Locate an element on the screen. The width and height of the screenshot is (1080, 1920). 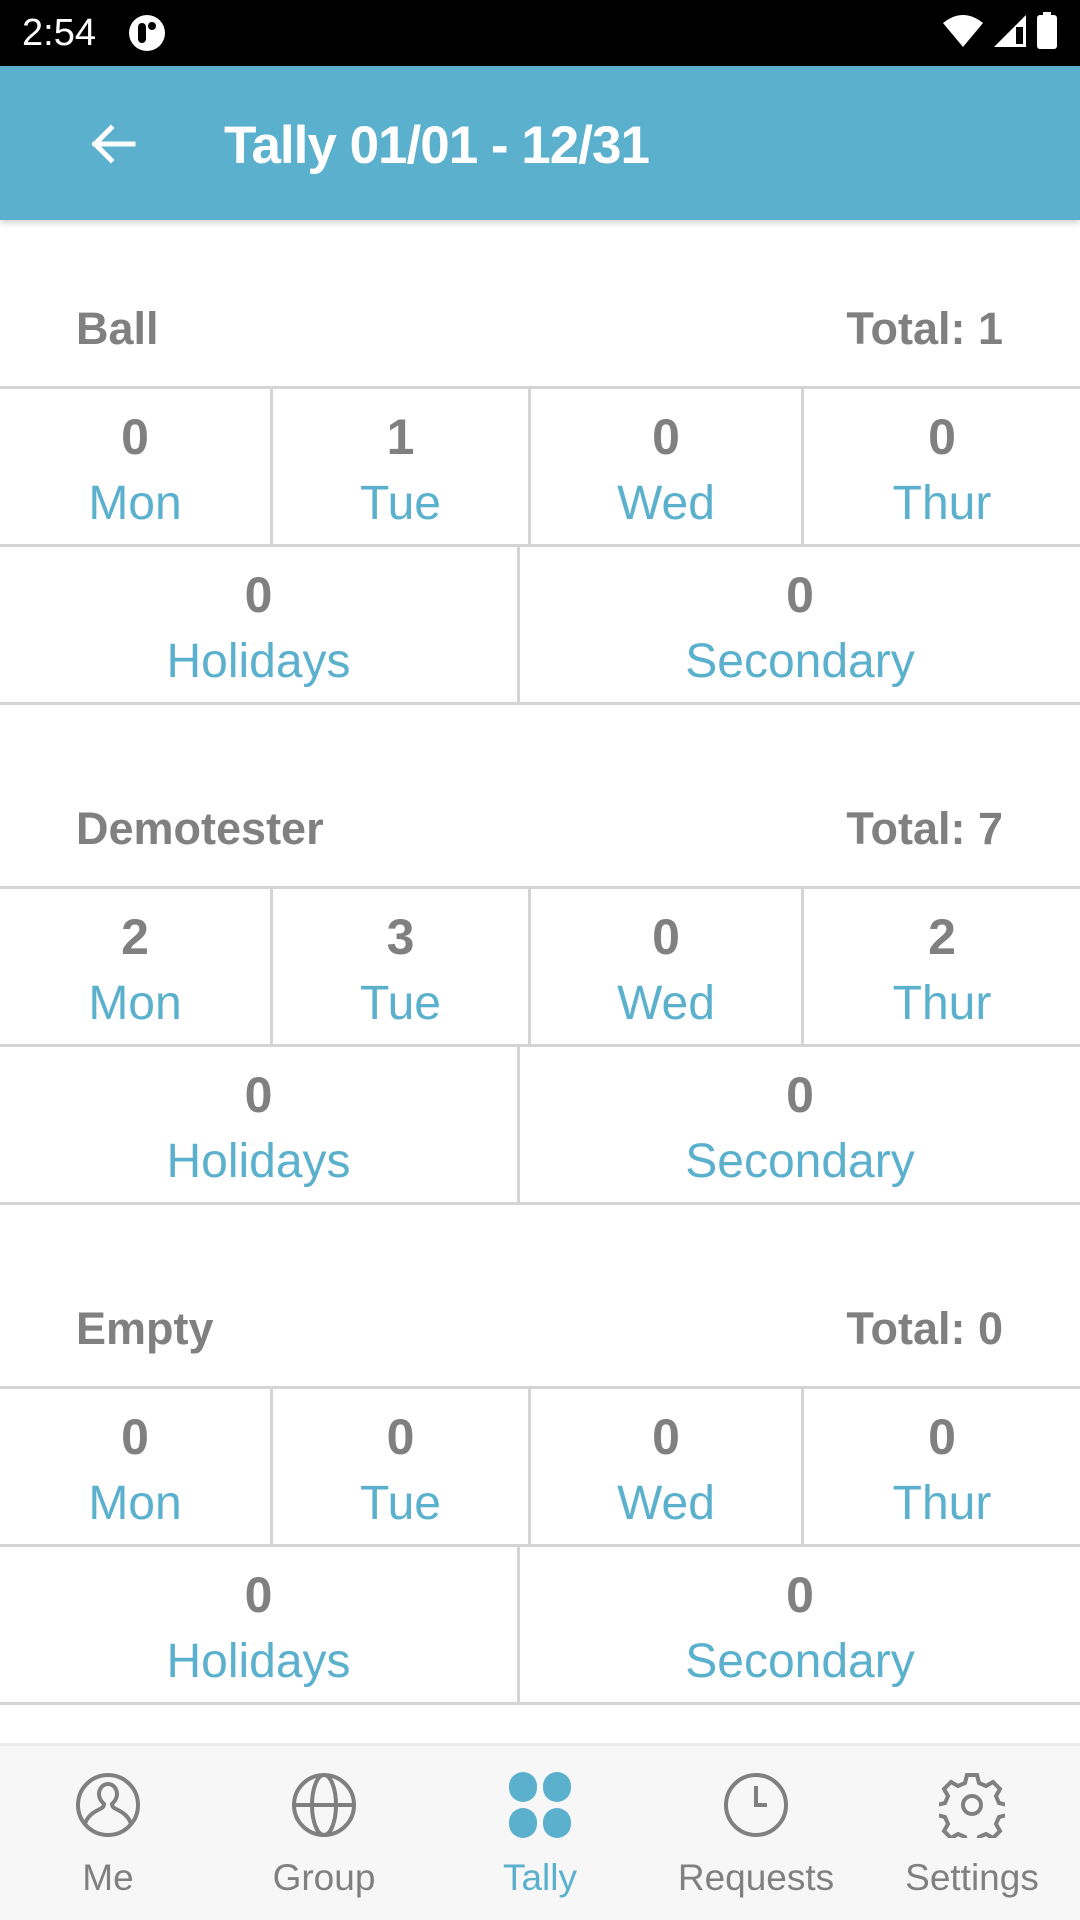
day-cell-mon: 2 Mon is located at coordinates (136, 966).